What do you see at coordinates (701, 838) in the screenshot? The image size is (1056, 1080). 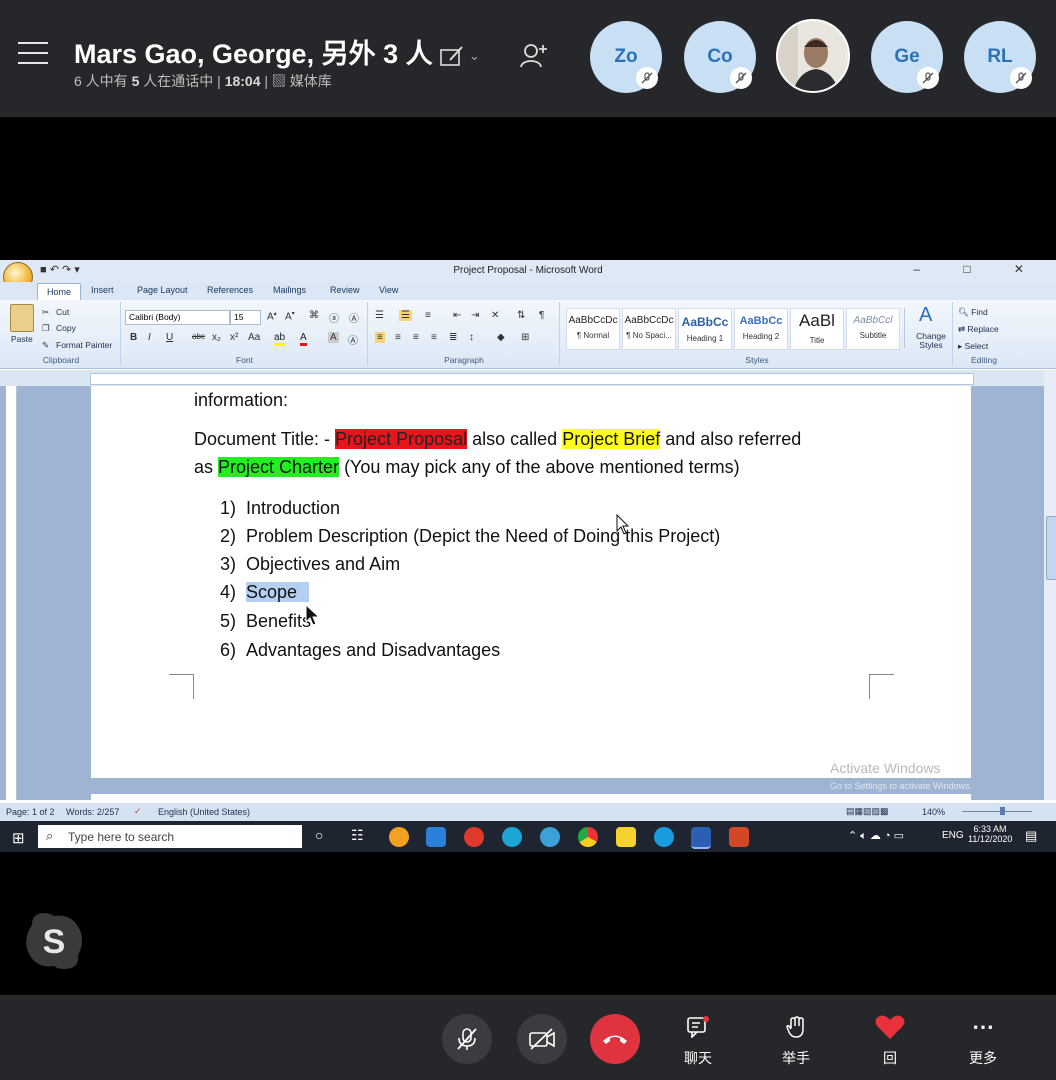 I see `word-taskbar-icon` at bounding box center [701, 838].